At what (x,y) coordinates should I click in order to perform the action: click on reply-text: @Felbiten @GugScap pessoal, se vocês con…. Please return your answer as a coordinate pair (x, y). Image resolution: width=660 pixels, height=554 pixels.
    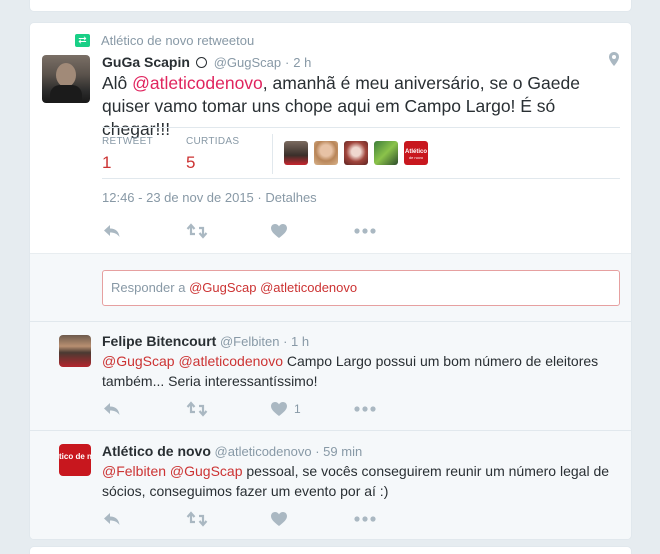
    Looking at the image, I should click on (362, 481).